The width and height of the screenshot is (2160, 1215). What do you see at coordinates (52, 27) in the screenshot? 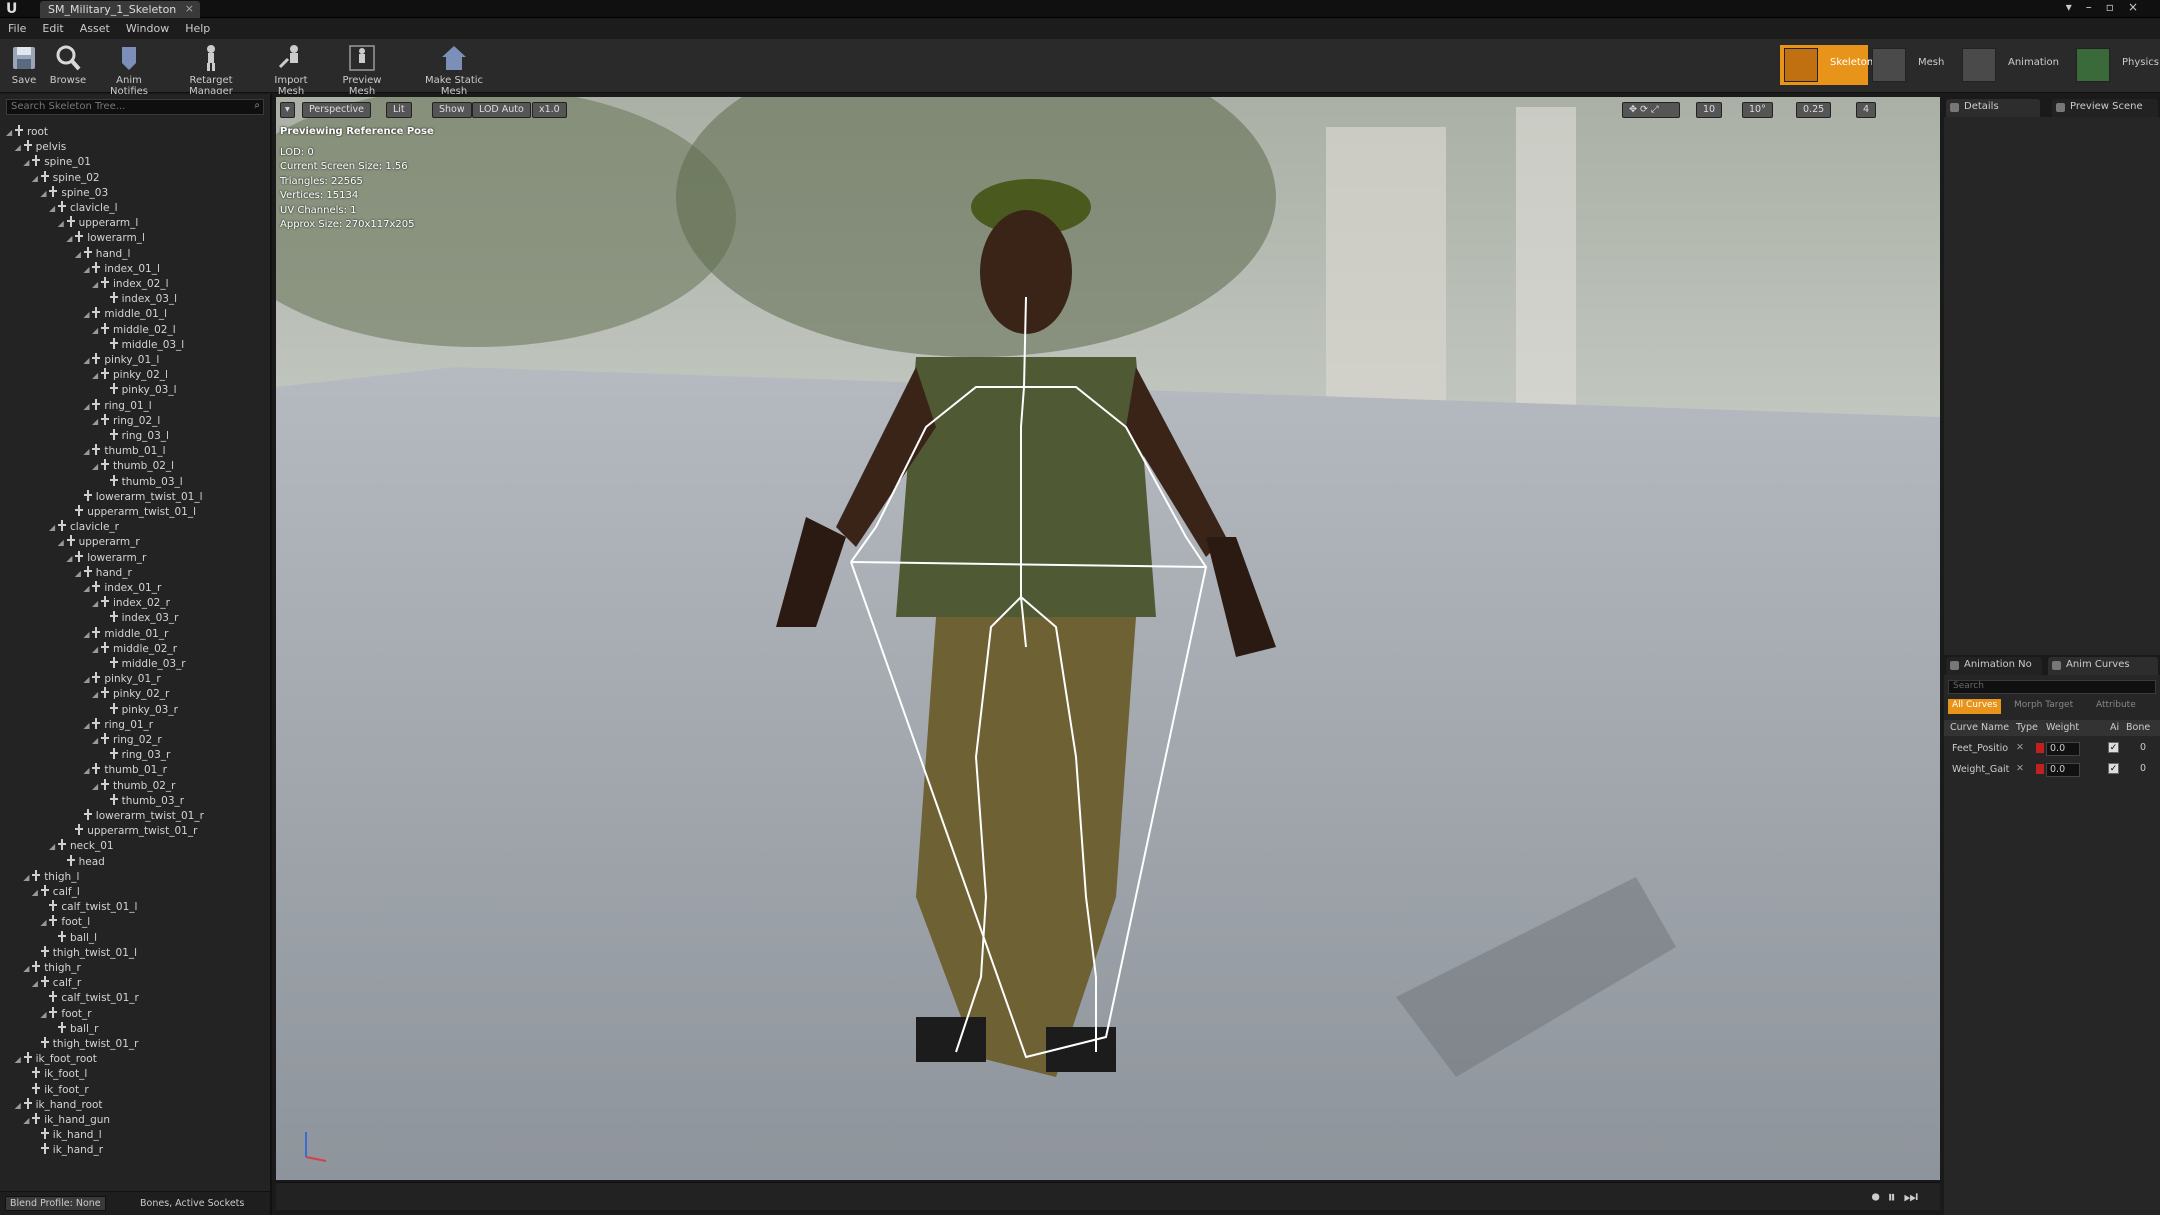
I see `menu-edit: Edit` at bounding box center [52, 27].